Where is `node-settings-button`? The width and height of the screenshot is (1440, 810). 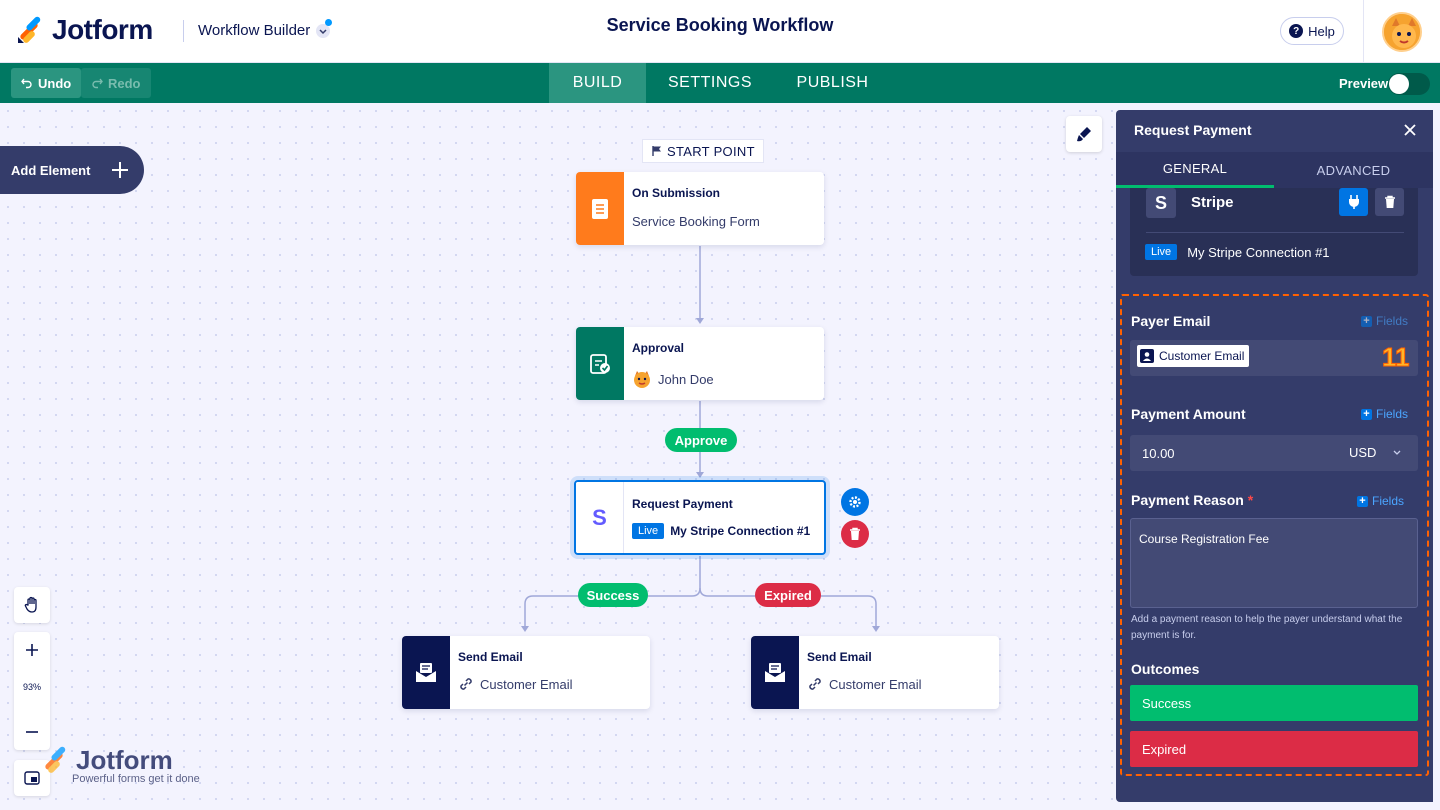
node-settings-button is located at coordinates (855, 502).